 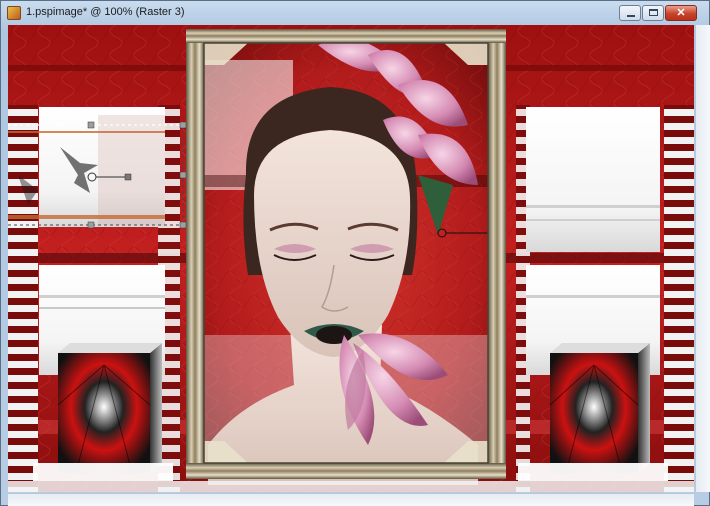 I want to click on minimize-icon, so click(x=631, y=16).